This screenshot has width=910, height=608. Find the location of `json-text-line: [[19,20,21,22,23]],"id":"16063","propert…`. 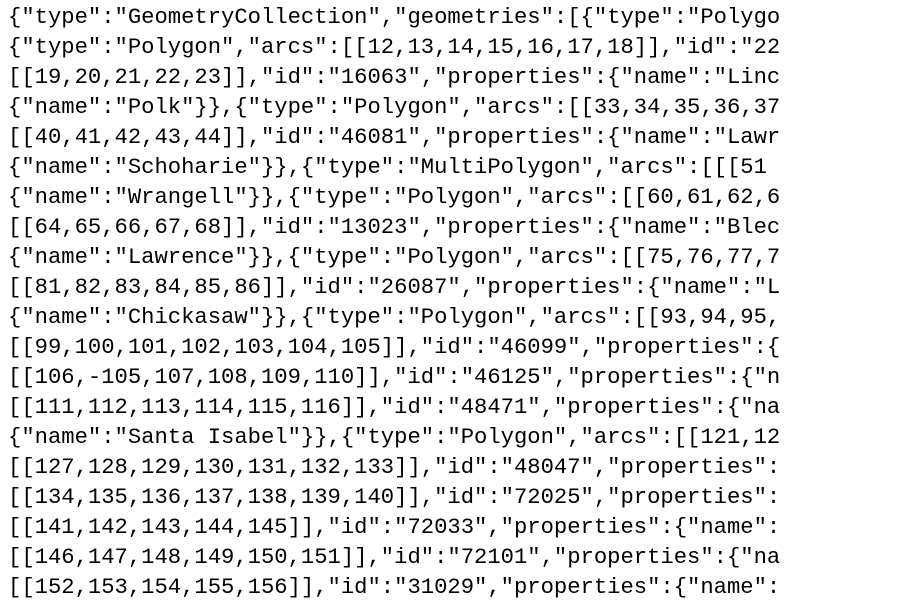

json-text-line: [[19,20,21,22,23]],"id":"16063","propert… is located at coordinates (394, 77).